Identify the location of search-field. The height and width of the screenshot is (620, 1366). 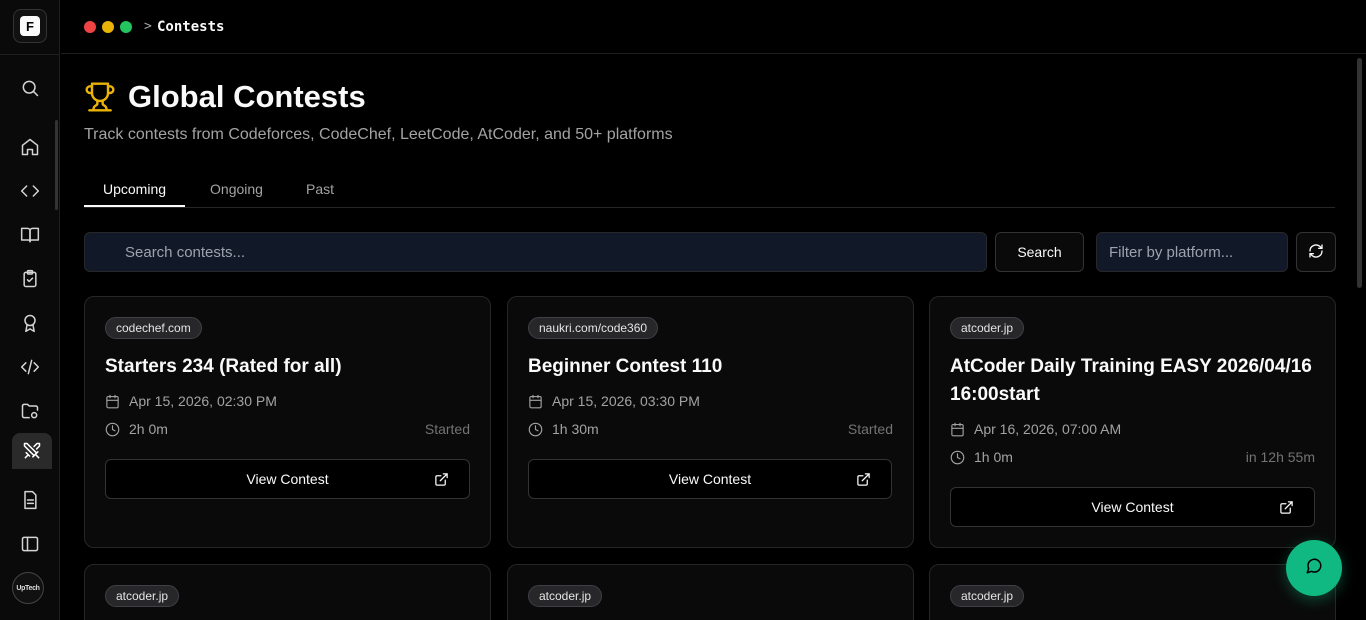
(535, 252).